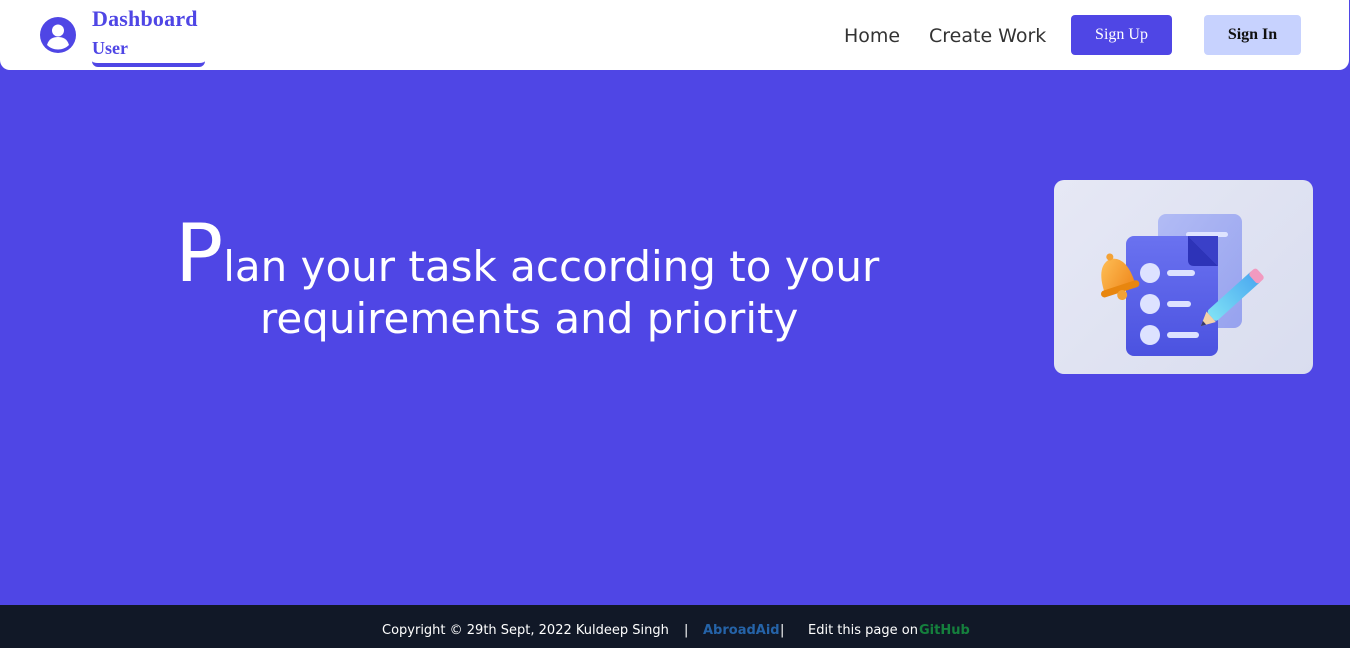 The height and width of the screenshot is (648, 1350). Describe the element at coordinates (1252, 35) in the screenshot. I see `sign-in-button: Sign In` at that location.